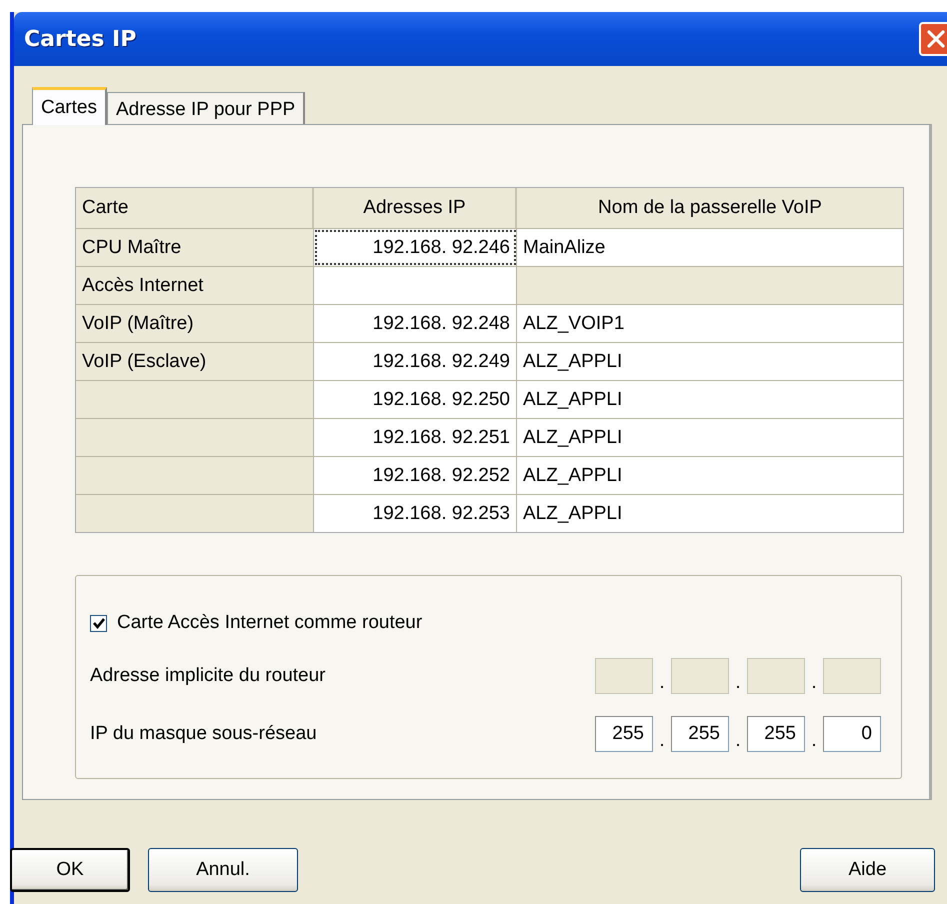 The height and width of the screenshot is (904, 947). Describe the element at coordinates (415, 513) in the screenshot. I see `ip-cell: 192.168. 92.253` at that location.